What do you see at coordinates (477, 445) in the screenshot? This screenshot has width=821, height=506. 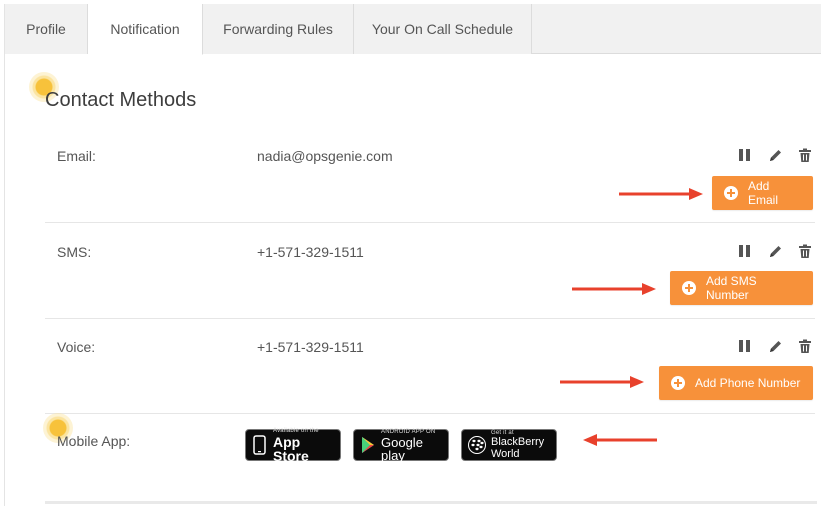 I see `blackberry-icon` at bounding box center [477, 445].